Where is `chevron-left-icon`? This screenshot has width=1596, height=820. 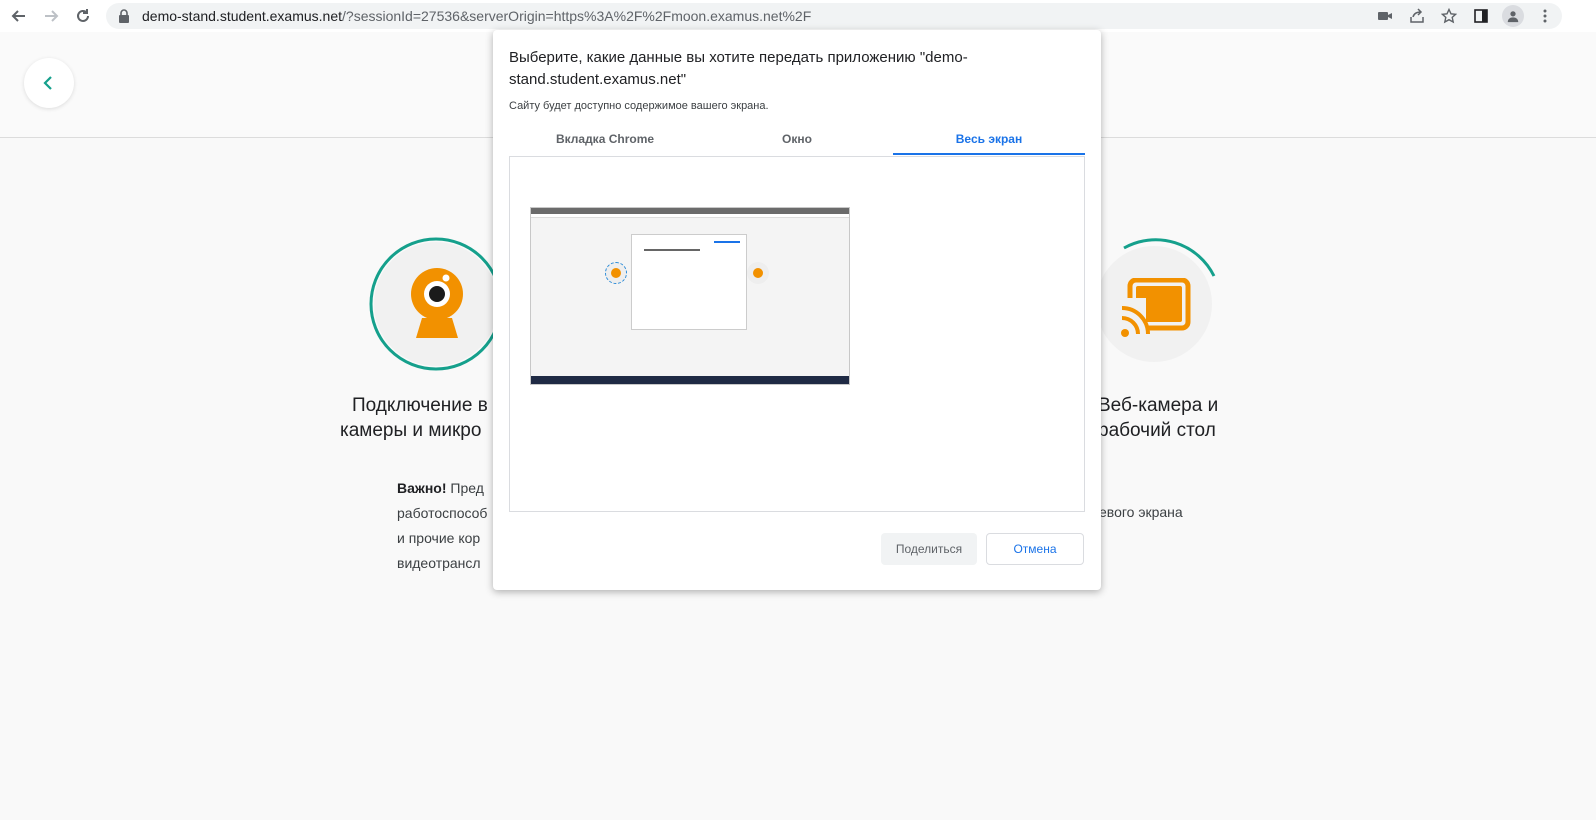
chevron-left-icon is located at coordinates (47, 83).